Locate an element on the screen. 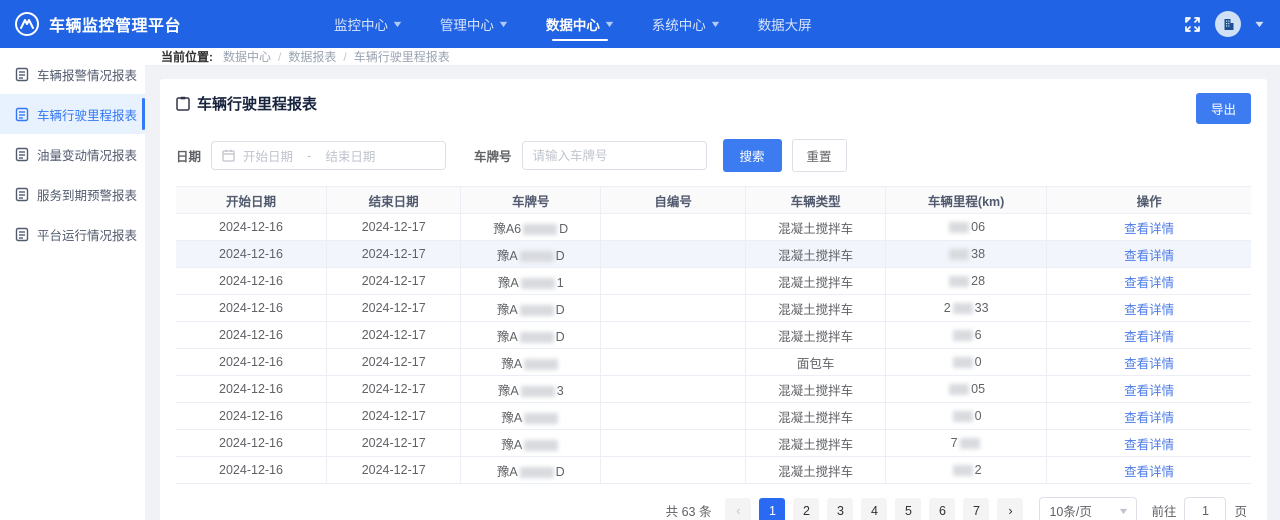 This screenshot has height=520, width=1280. user-avatar is located at coordinates (1228, 24).